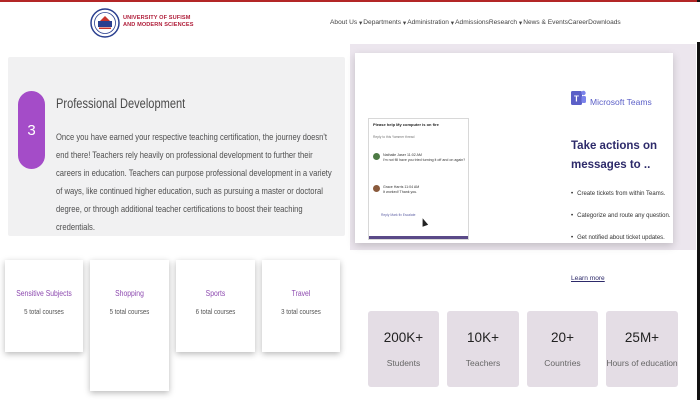  I want to click on section-title: Professional Development, so click(121, 103).